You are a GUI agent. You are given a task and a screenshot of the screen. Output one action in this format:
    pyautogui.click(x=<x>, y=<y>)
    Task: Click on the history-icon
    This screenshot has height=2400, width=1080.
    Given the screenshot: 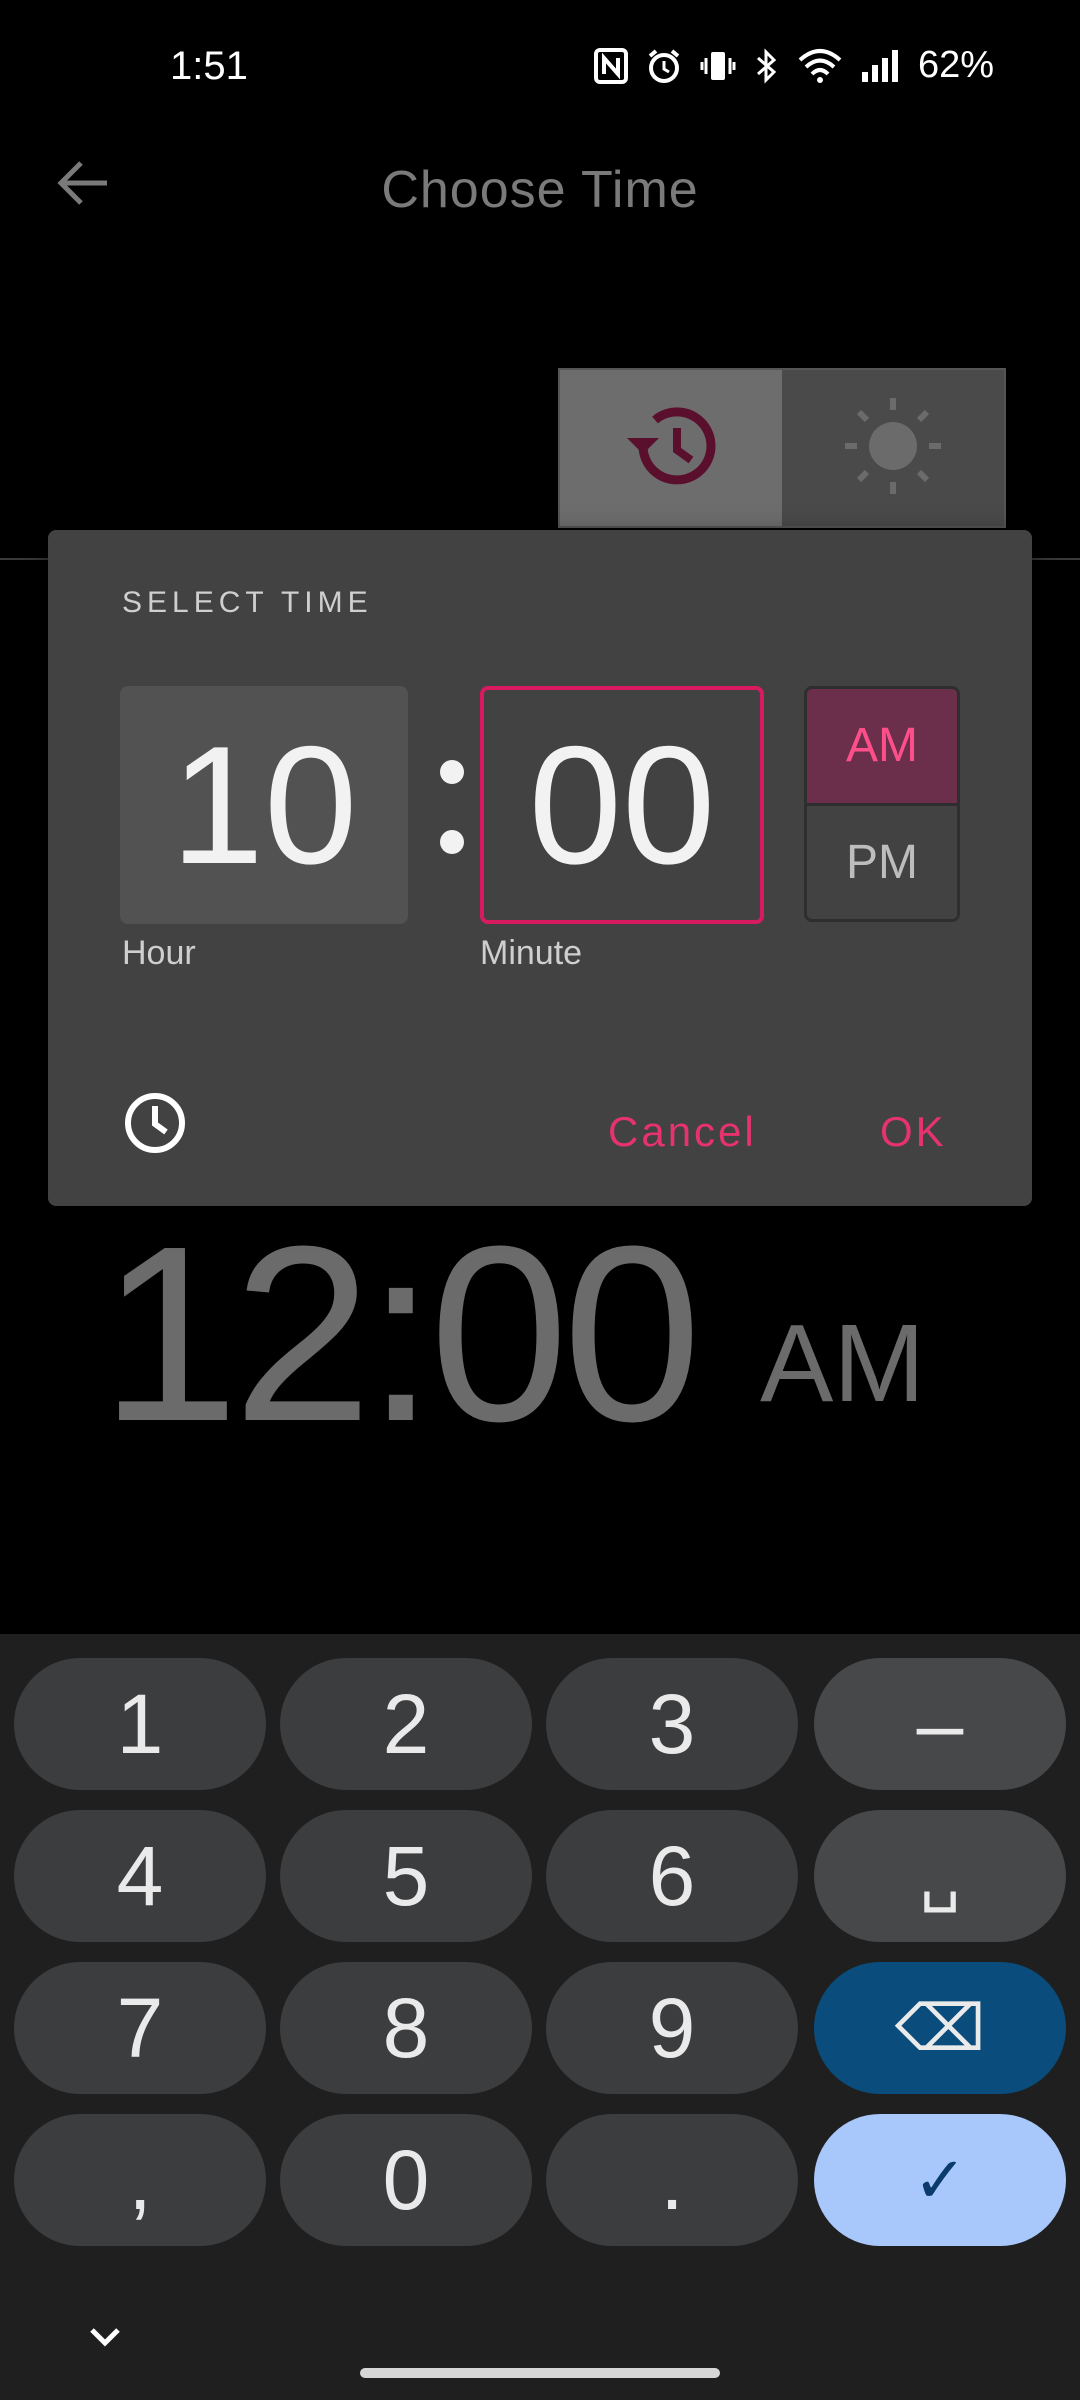 What is the action you would take?
    pyautogui.click(x=671, y=448)
    